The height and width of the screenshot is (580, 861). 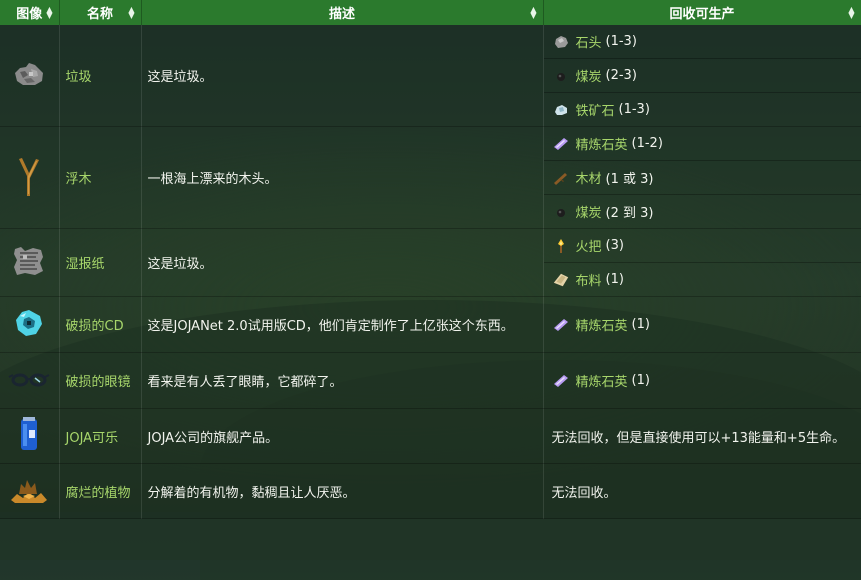 I want to click on recycle-item-qty: (2-3), so click(x=621, y=75).